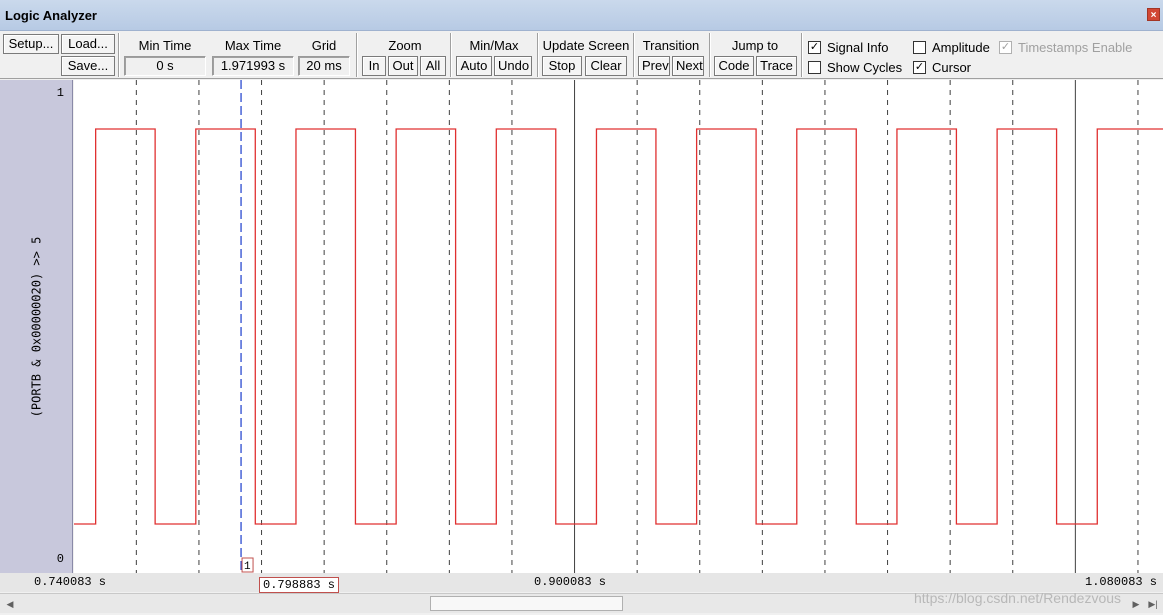  Describe the element at coordinates (10, 604) in the screenshot. I see `scroll-left-icon: ◀` at that location.